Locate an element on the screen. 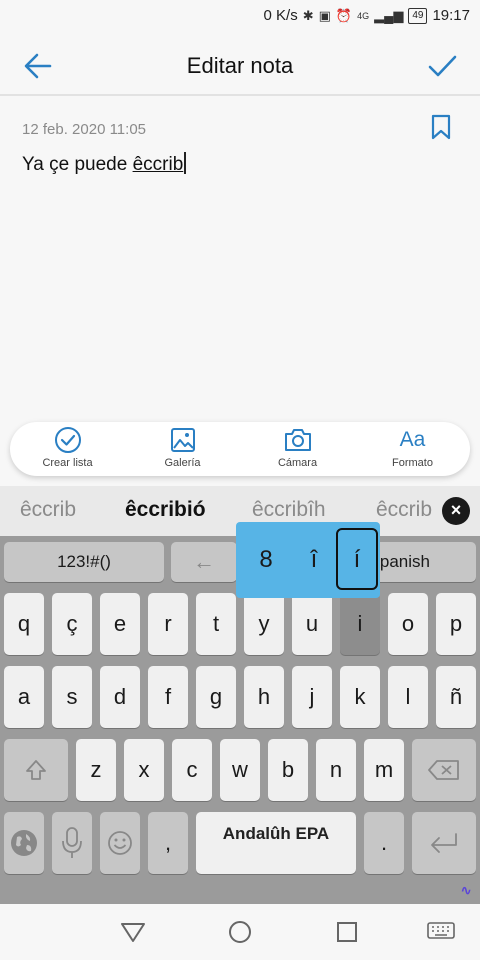  alarm-icon: ⏰ is located at coordinates (344, 15).